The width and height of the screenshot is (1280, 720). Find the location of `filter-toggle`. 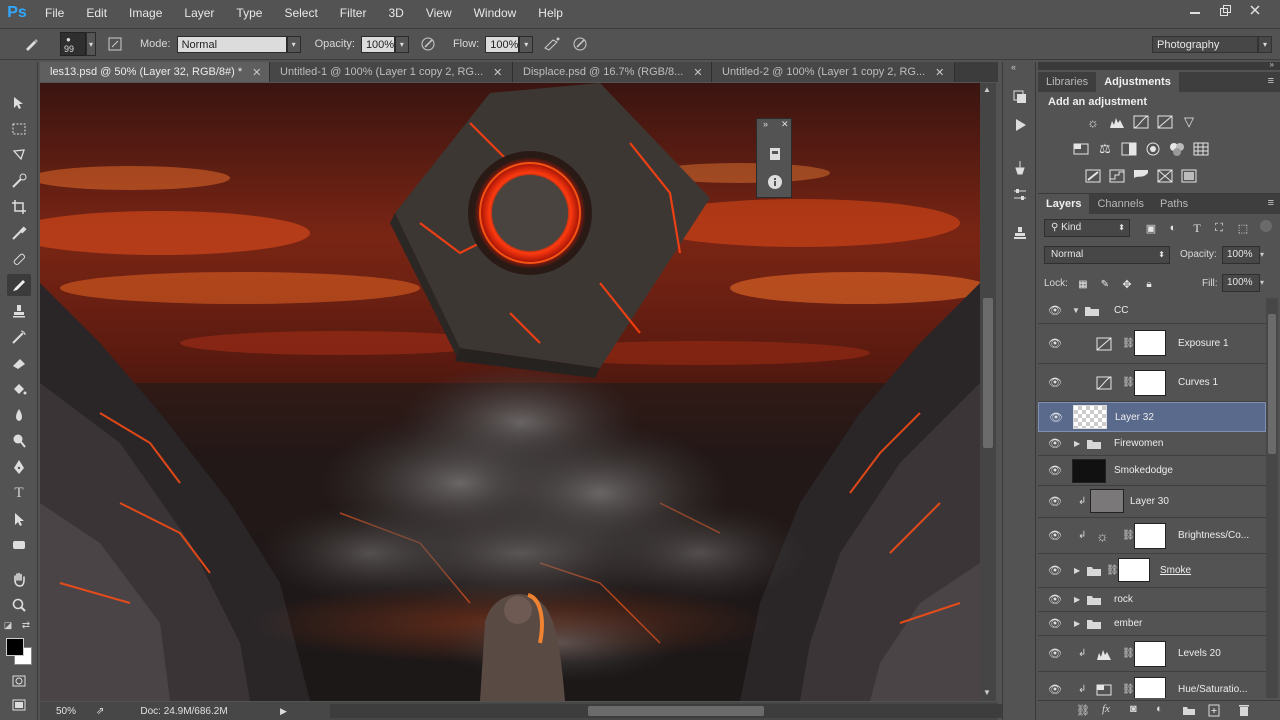

filter-toggle is located at coordinates (1266, 226).